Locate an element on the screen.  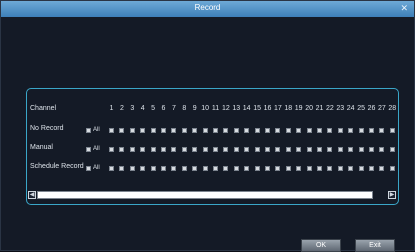
scroll-right-icon: ▶ is located at coordinates (392, 195).